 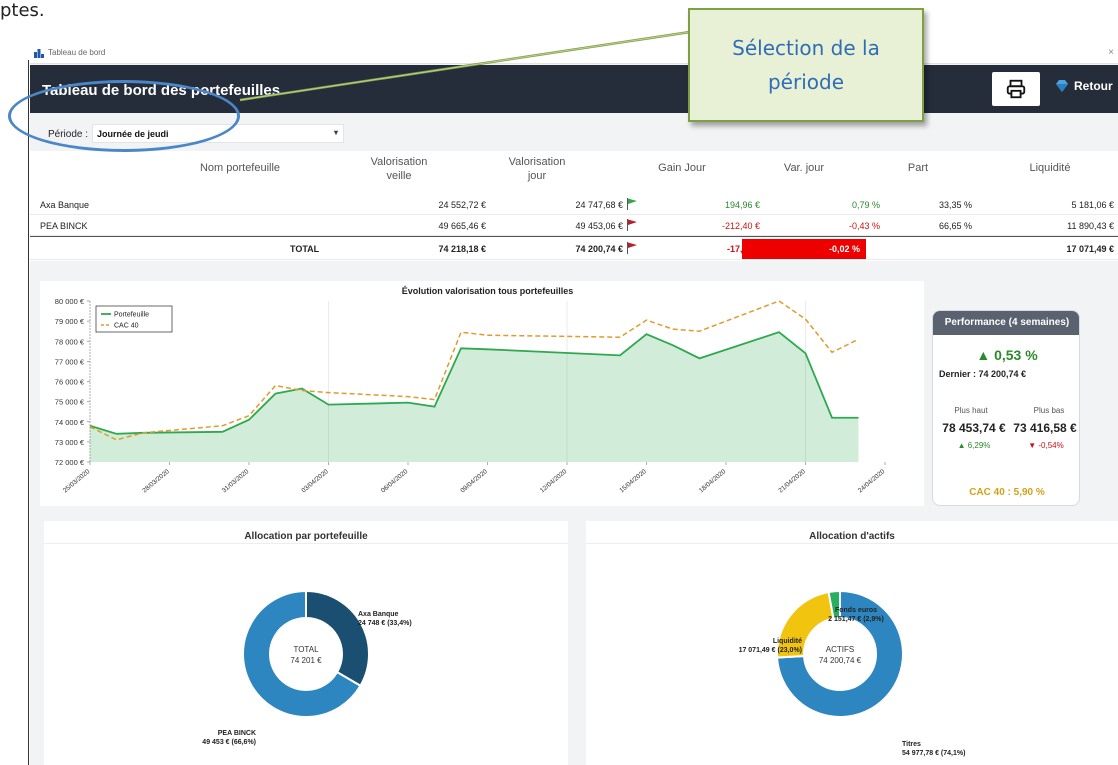 I want to click on x-tick-label: 06/04/2020, so click(x=395, y=481).